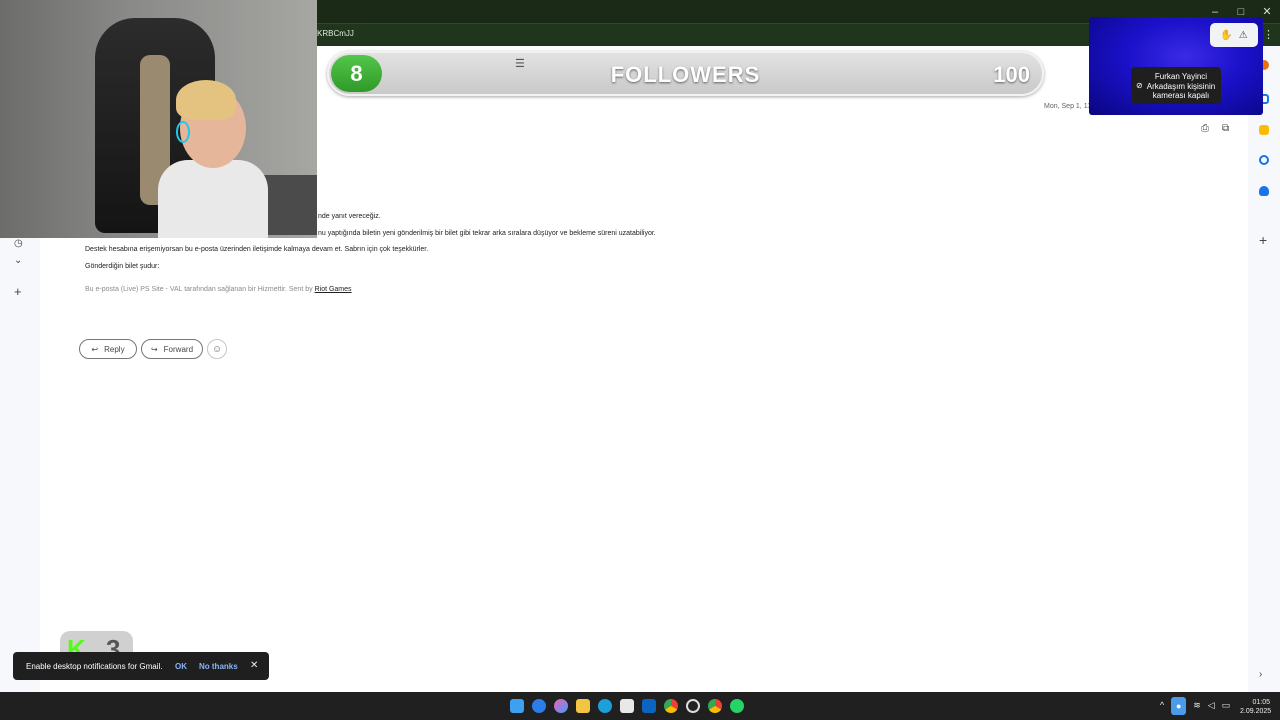 This screenshot has width=1280, height=720. I want to click on forward-icon: ↪, so click(154, 349).